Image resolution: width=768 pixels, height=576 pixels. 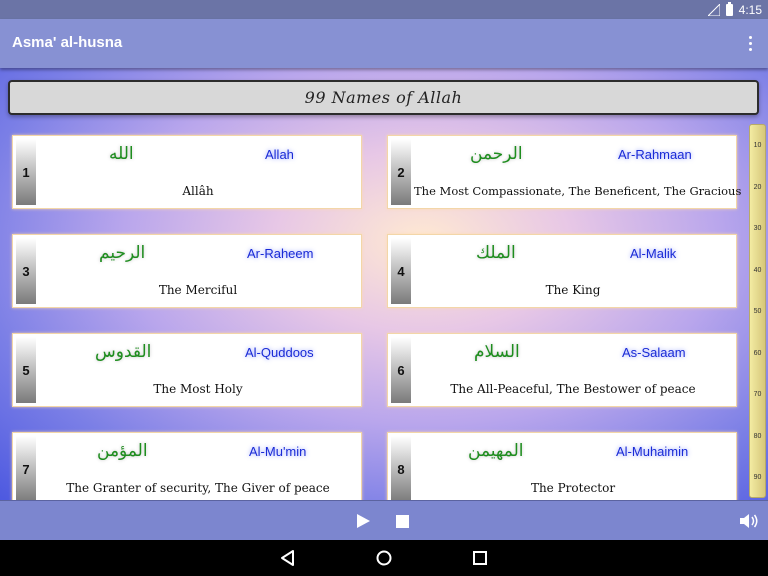 I want to click on name-number: 5, so click(x=26, y=370).